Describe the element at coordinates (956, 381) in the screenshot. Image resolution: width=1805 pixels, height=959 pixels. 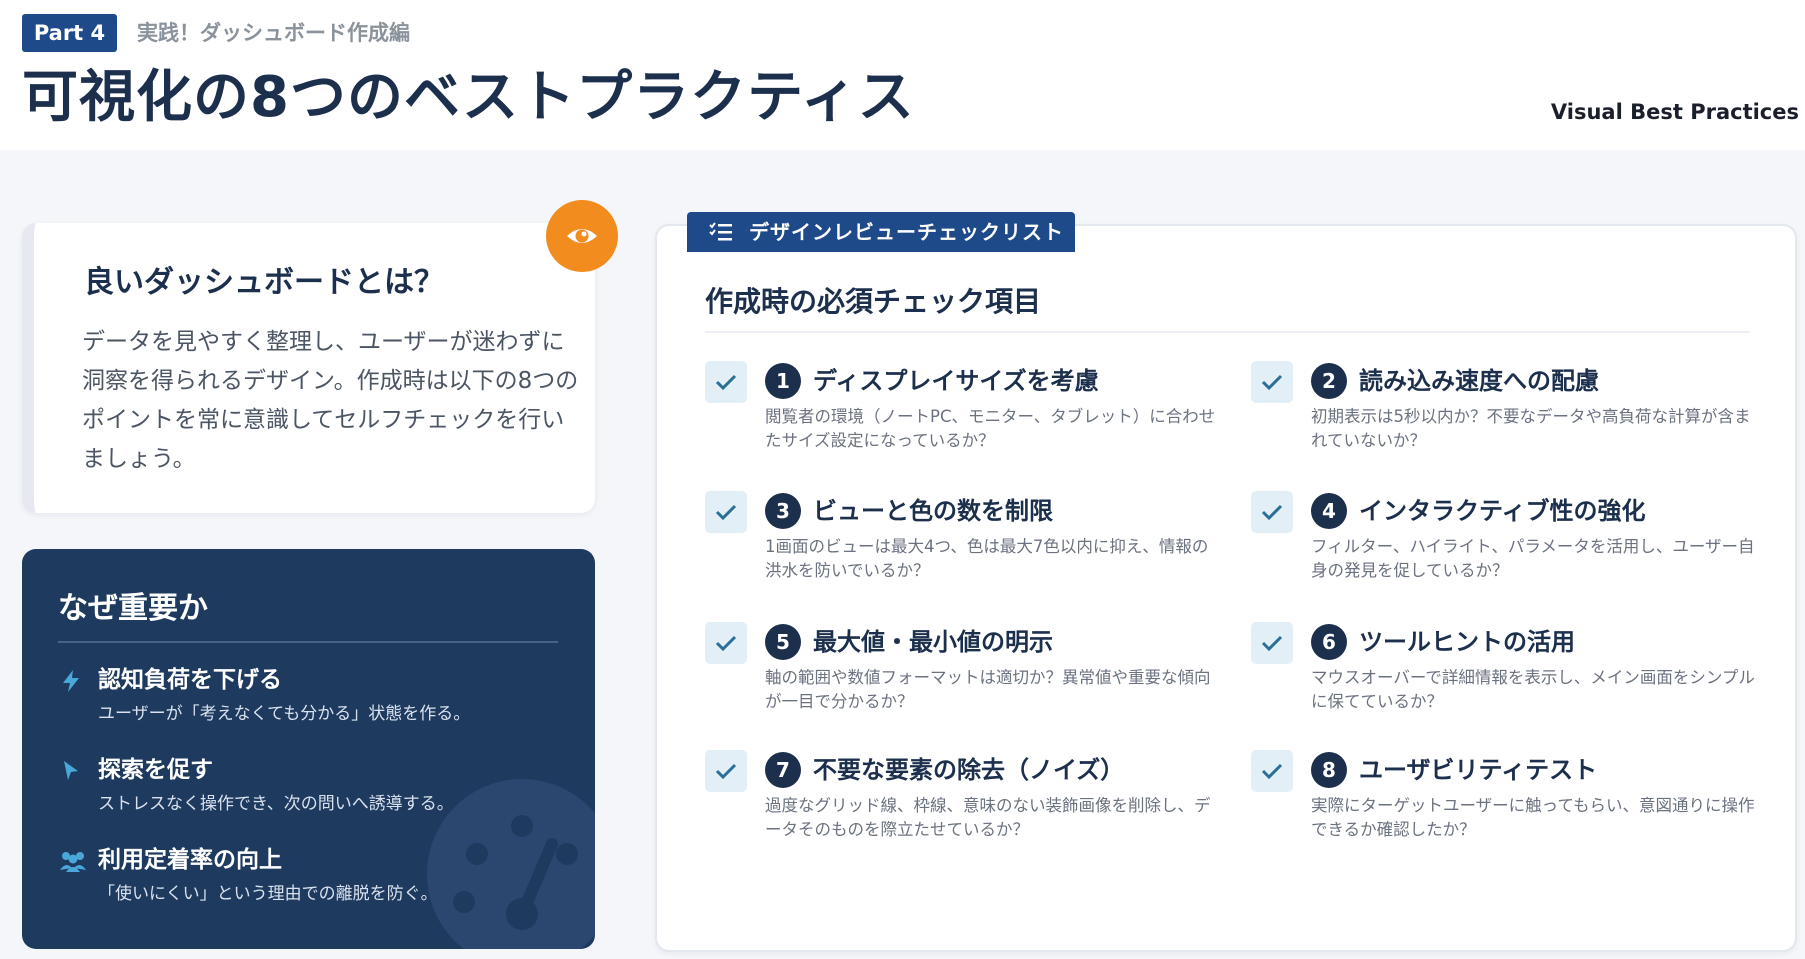
I see `item-title: ディスプレイサイズを考慮` at that location.